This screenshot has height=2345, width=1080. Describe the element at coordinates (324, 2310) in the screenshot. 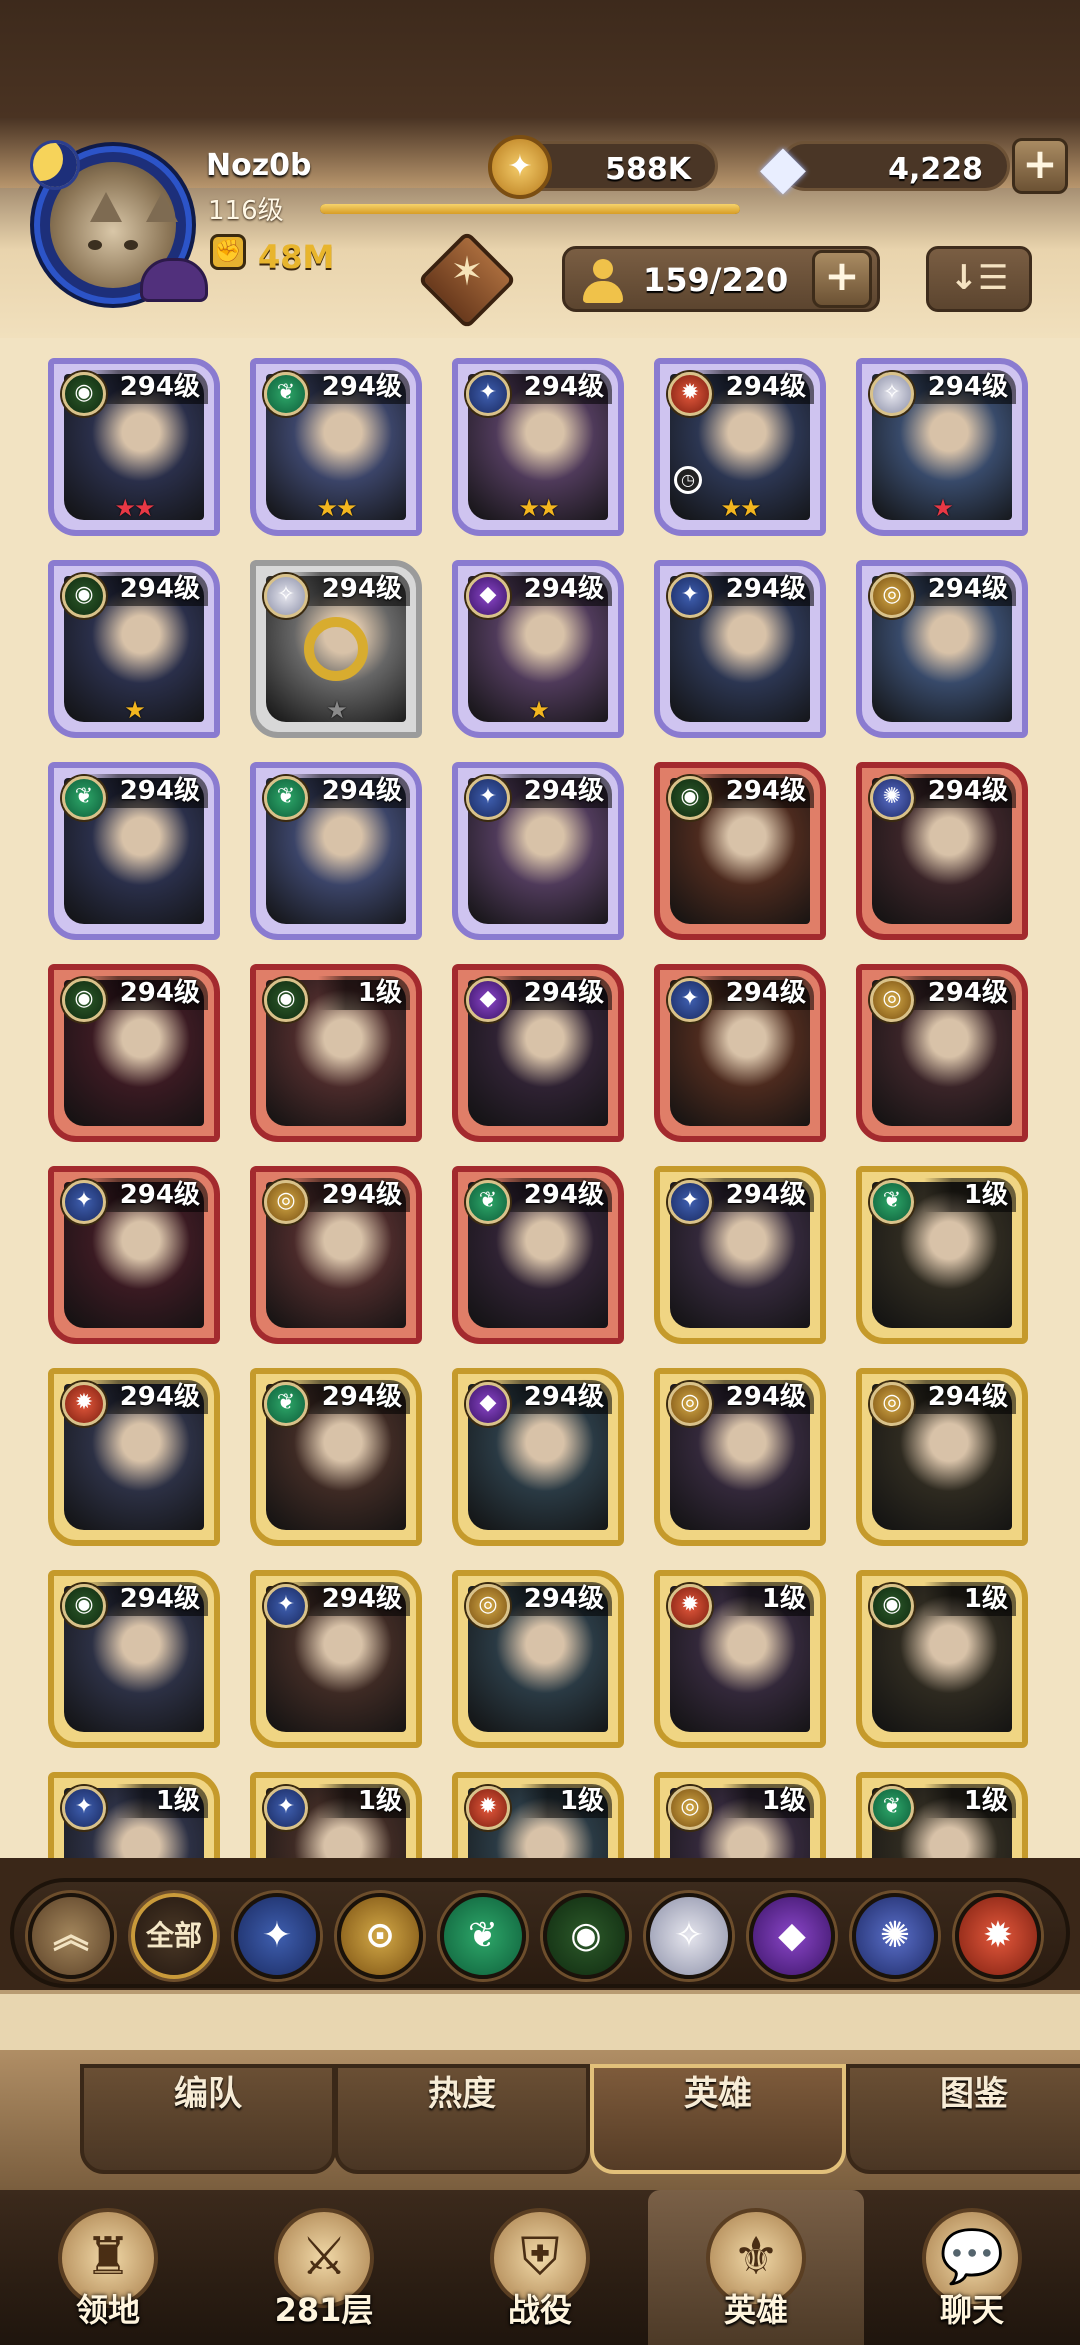

I see `nav-label: 281层` at that location.